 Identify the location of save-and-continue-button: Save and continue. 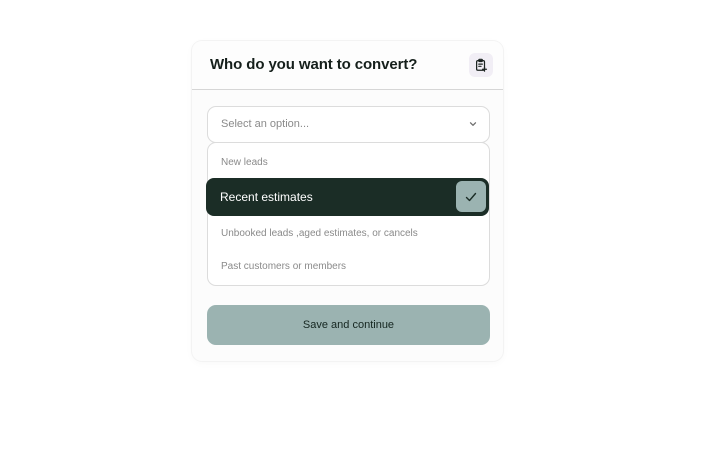
(348, 325).